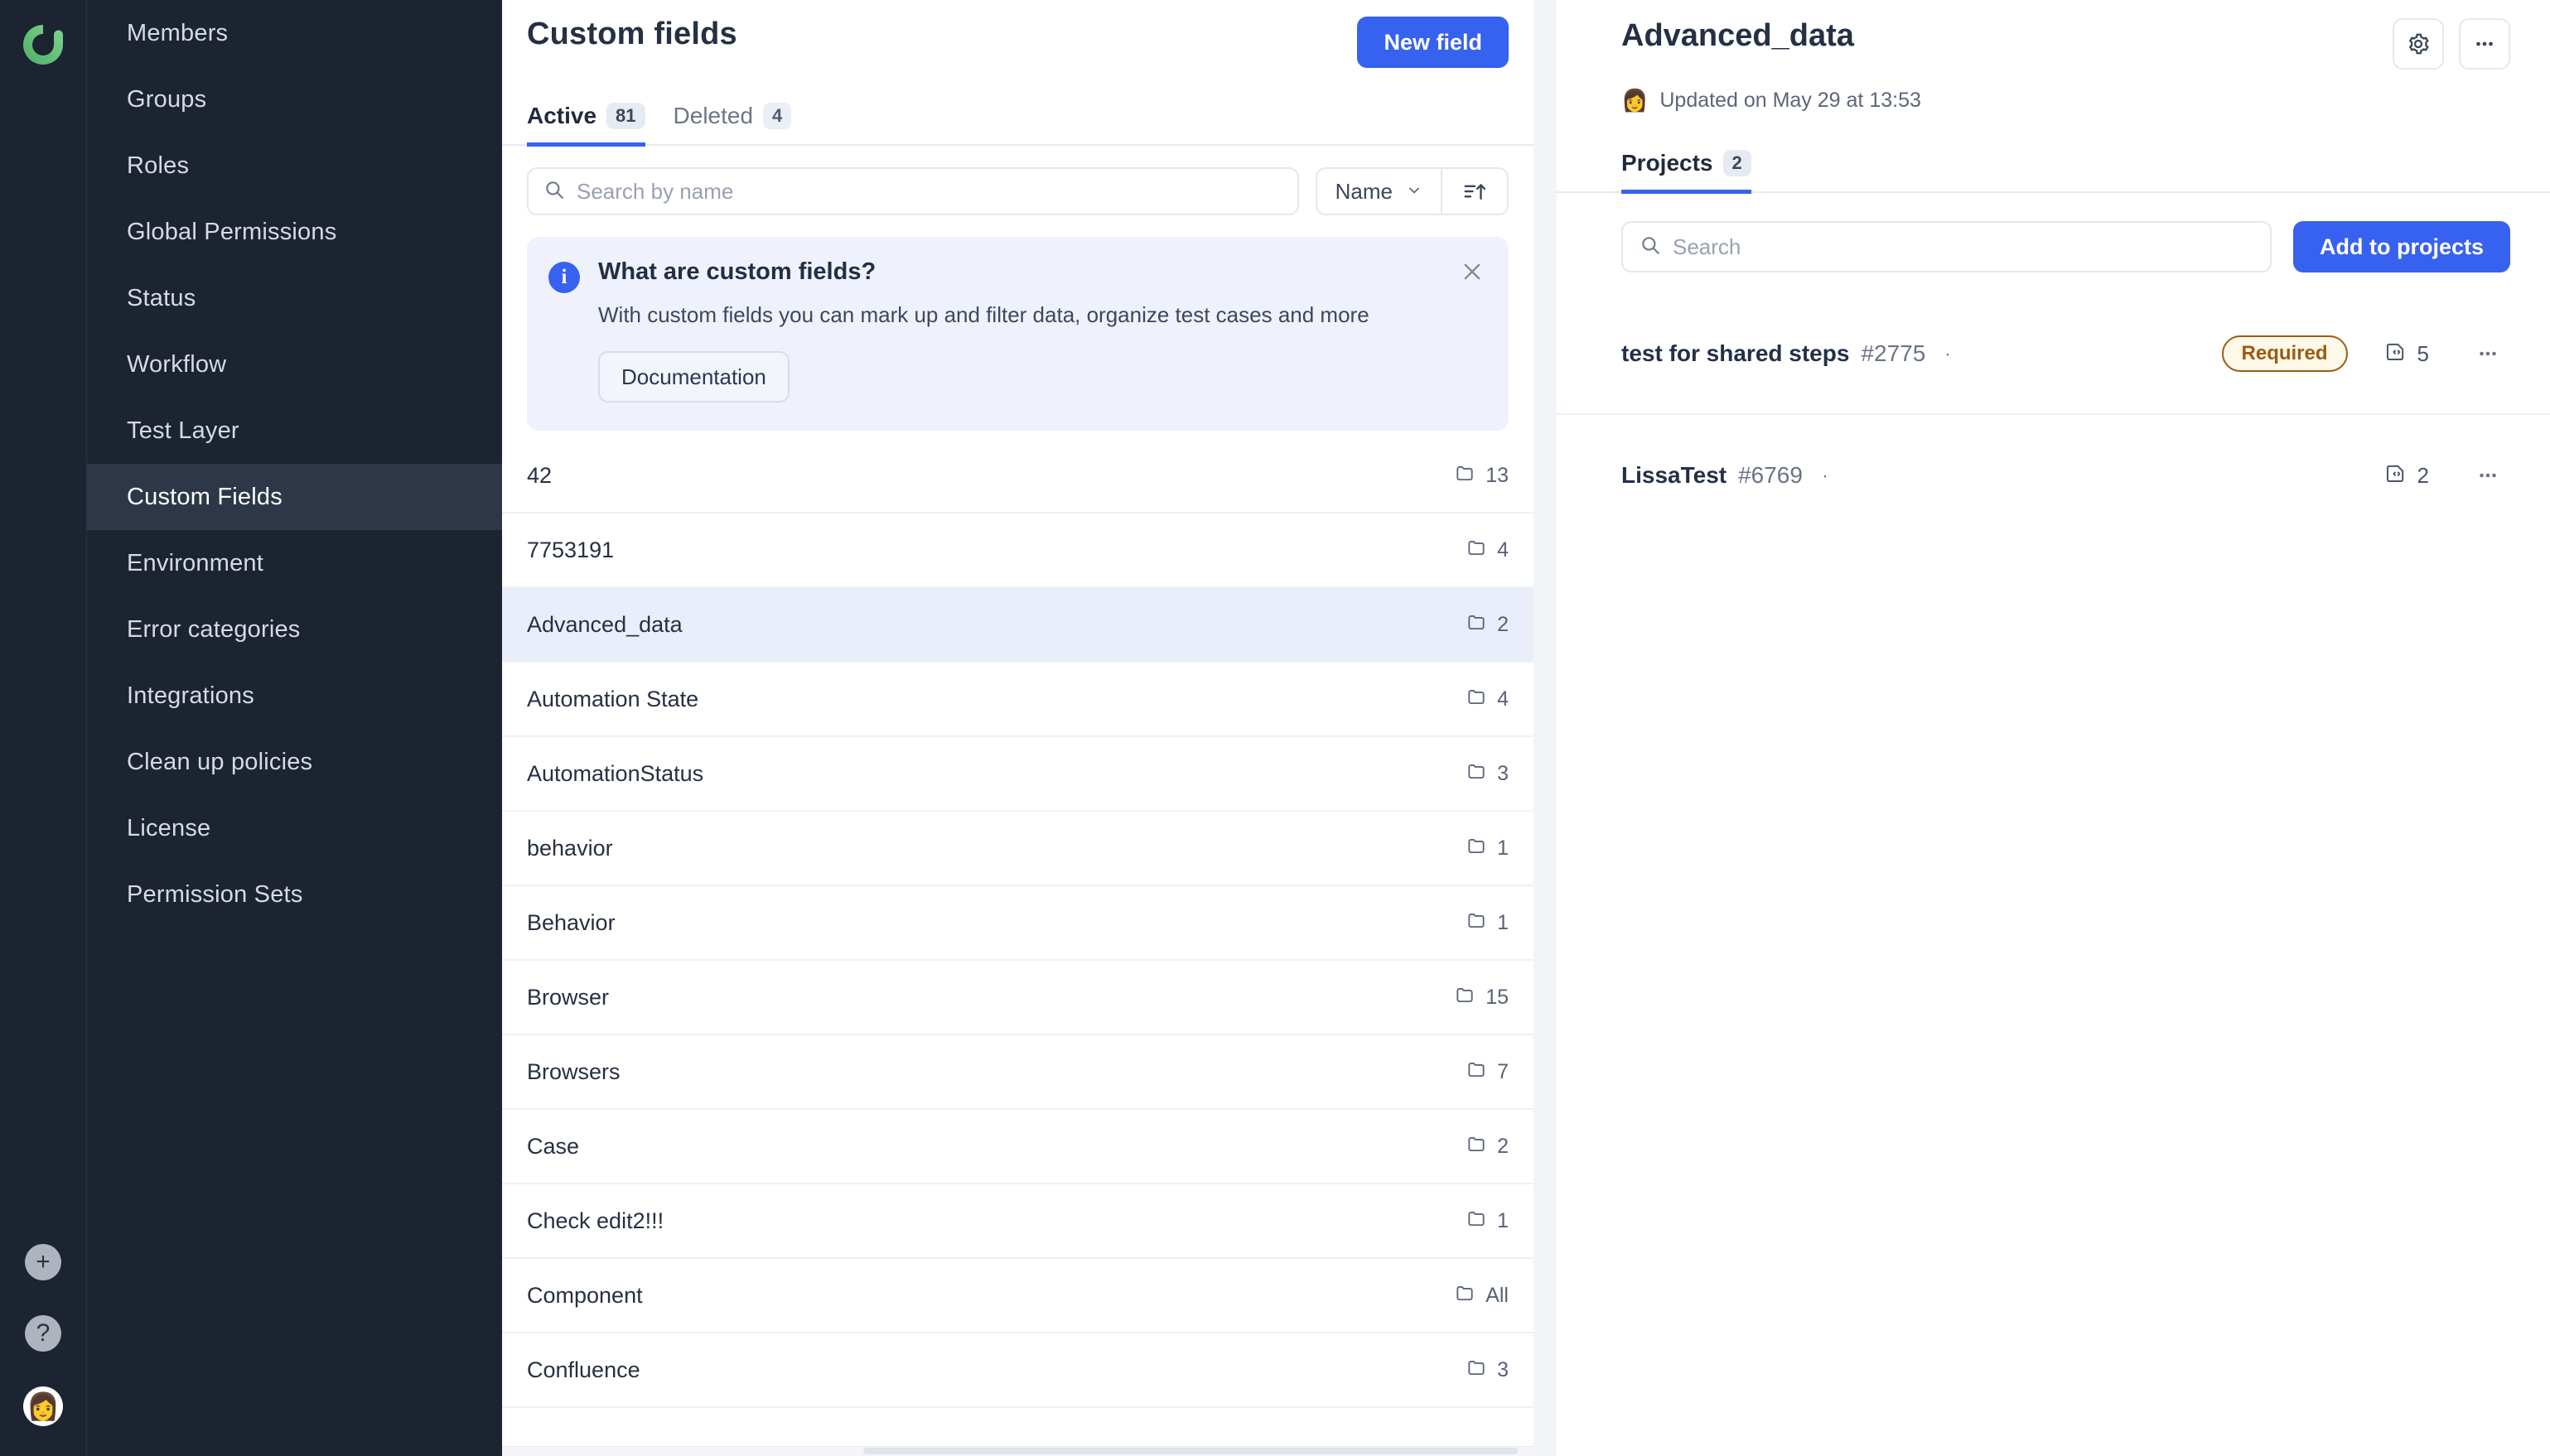 The height and width of the screenshot is (1456, 2550). What do you see at coordinates (929, 191) in the screenshot?
I see `search-input` at bounding box center [929, 191].